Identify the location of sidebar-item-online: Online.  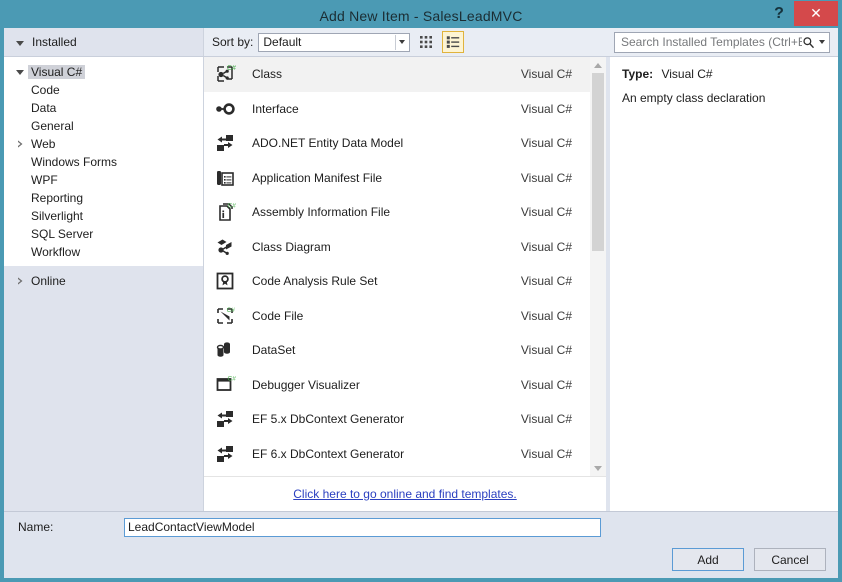
(103, 281).